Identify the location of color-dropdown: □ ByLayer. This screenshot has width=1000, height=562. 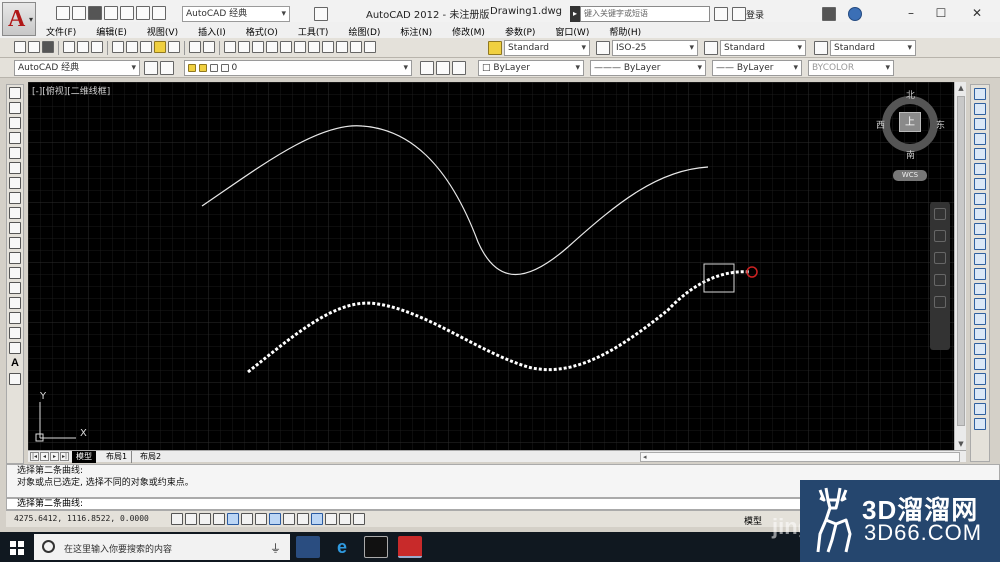
(531, 68).